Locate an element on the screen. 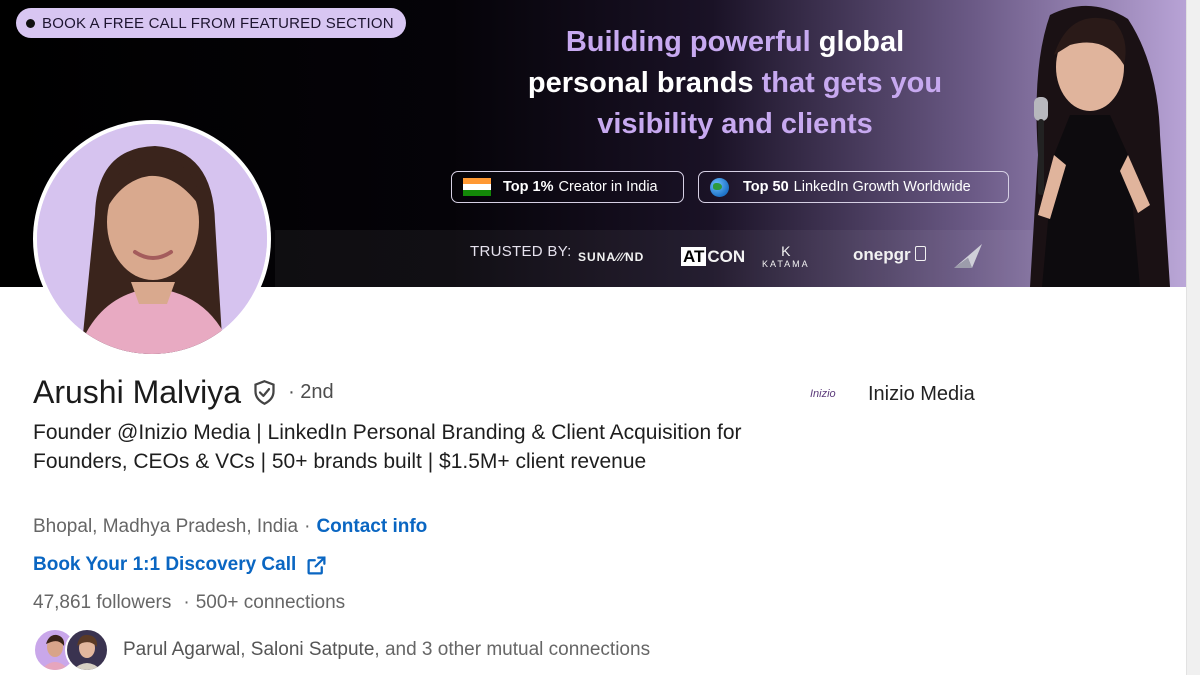 The image size is (1200, 675). headline-line1-purple: Building powerful is located at coordinates (688, 42).